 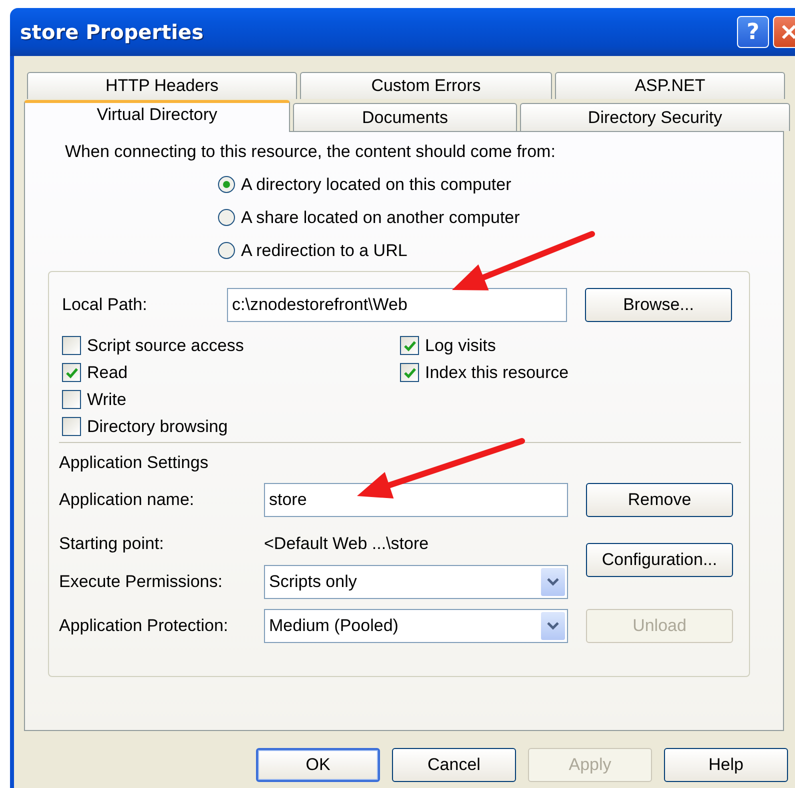 I want to click on execute-permissions-label: Execute Permissions:, so click(x=141, y=582).